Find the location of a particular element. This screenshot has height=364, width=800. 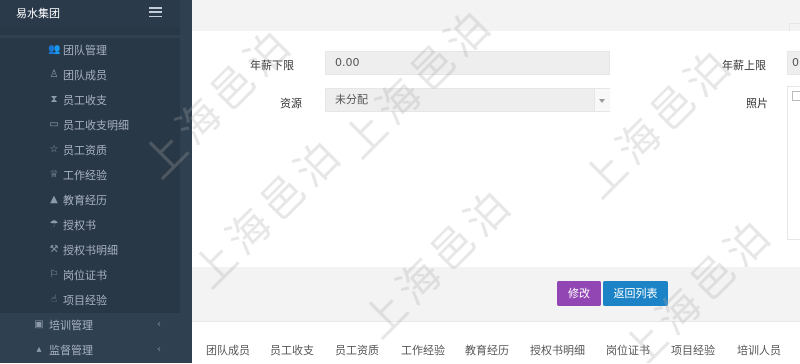

salary-max-field: 0 is located at coordinates (793, 63).